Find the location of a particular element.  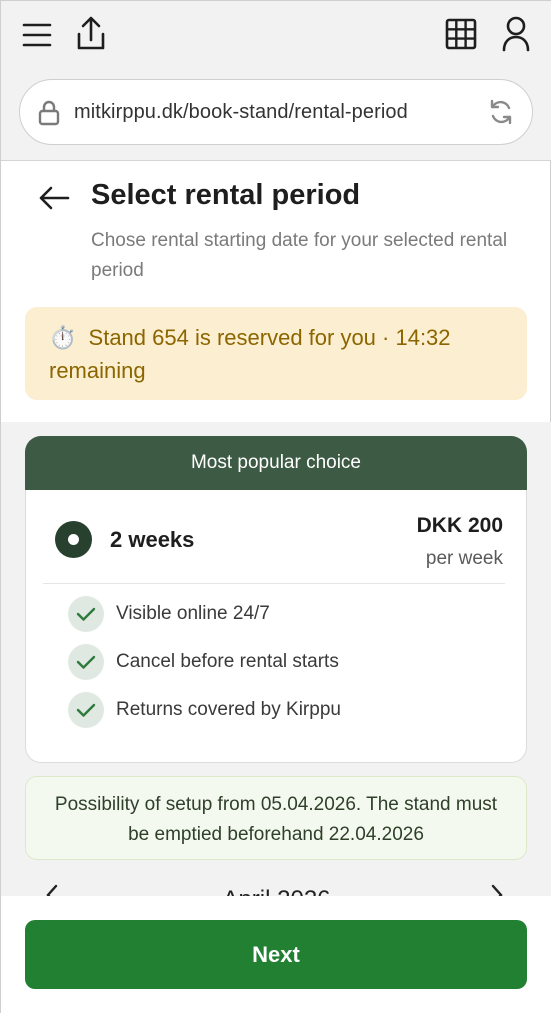

page-title: Select rental period is located at coordinates (226, 195).